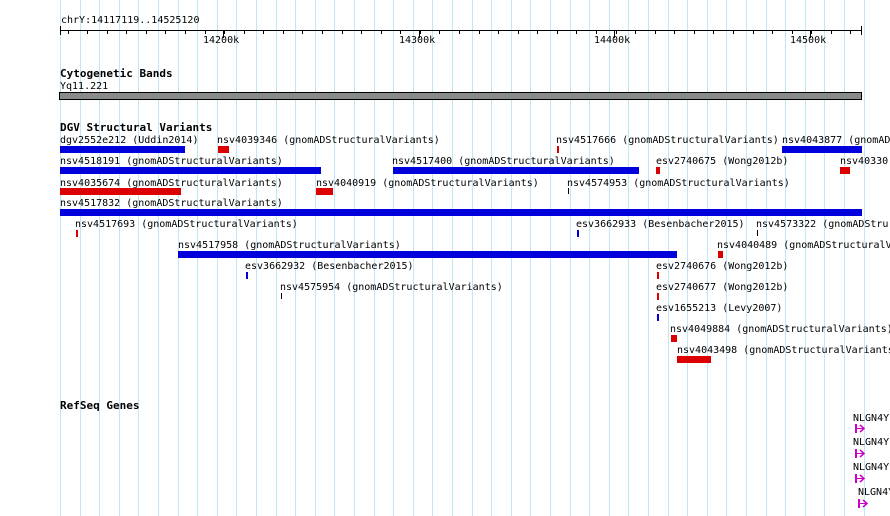 The height and width of the screenshot is (516, 890). What do you see at coordinates (171, 203) in the screenshot?
I see `variant-label: nsv4517832 (gnomADStructuralVariants)` at bounding box center [171, 203].